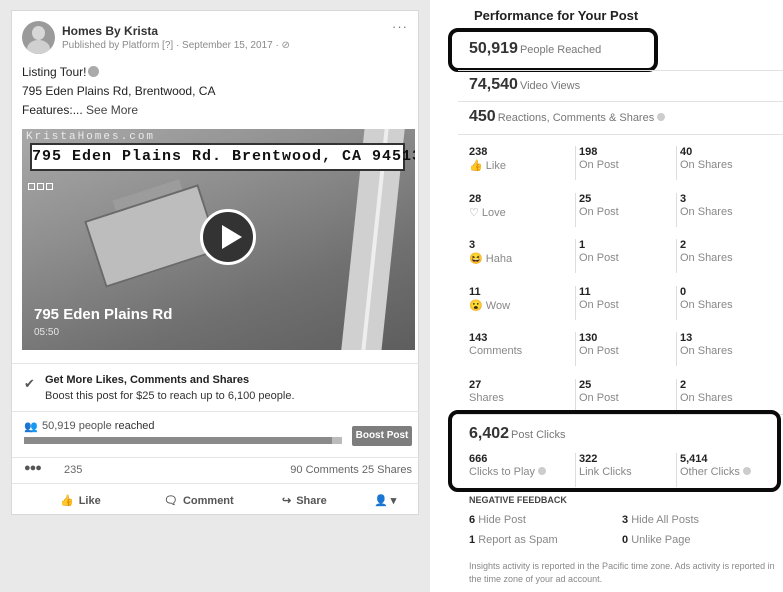 This screenshot has width=783, height=592. Describe the element at coordinates (171, 501) in the screenshot. I see `comment-icon: 🗨` at that location.